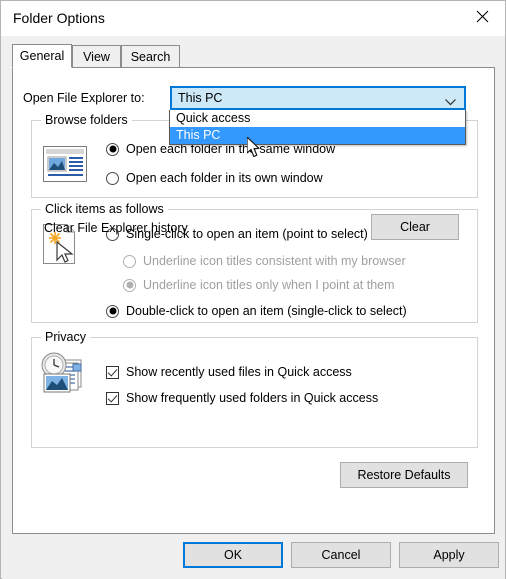  I want to click on restore-defaults-label: Restore Defaults, so click(404, 475).